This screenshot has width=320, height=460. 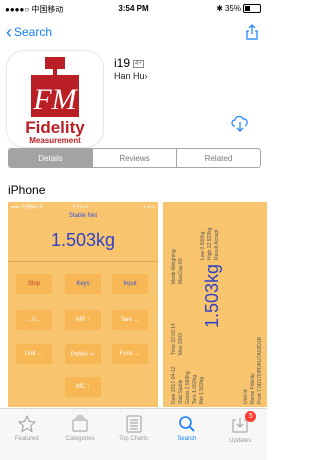 I want to click on info-result: Result Accept, so click(x=217, y=244).